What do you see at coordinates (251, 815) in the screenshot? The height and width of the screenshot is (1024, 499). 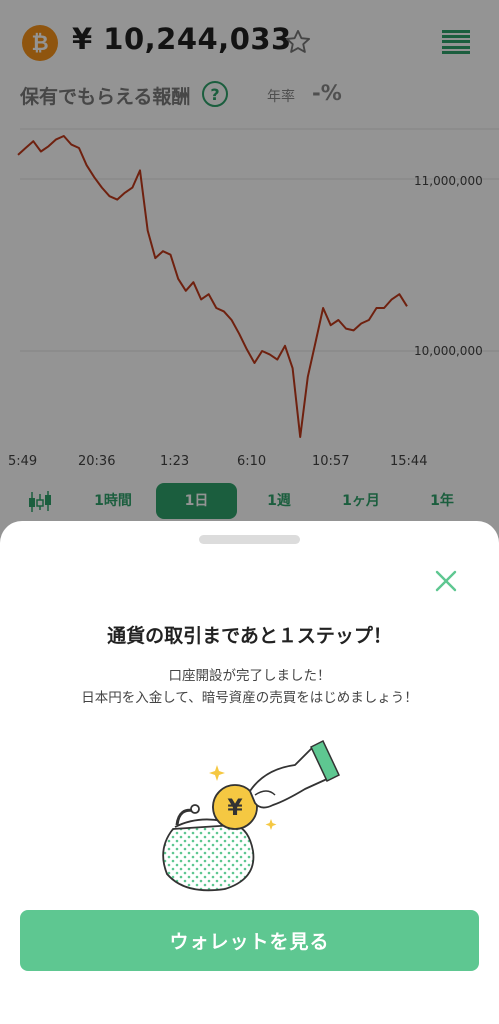 I see `coin-purse-illustration: ¥` at bounding box center [251, 815].